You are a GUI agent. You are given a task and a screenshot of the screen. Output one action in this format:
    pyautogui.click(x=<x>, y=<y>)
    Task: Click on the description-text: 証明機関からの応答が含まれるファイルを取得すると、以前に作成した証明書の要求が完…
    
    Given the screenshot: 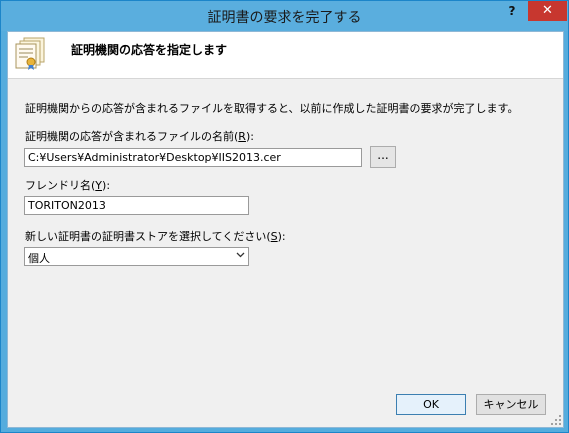 What is the action you would take?
    pyautogui.click(x=272, y=108)
    